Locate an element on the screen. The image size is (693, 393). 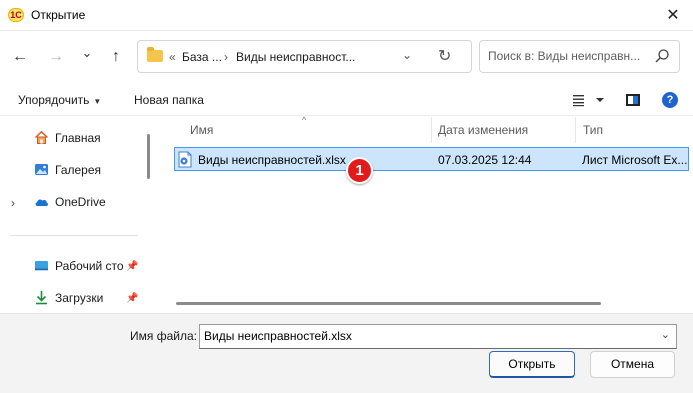
column-header-label: Имя is located at coordinates (202, 130).